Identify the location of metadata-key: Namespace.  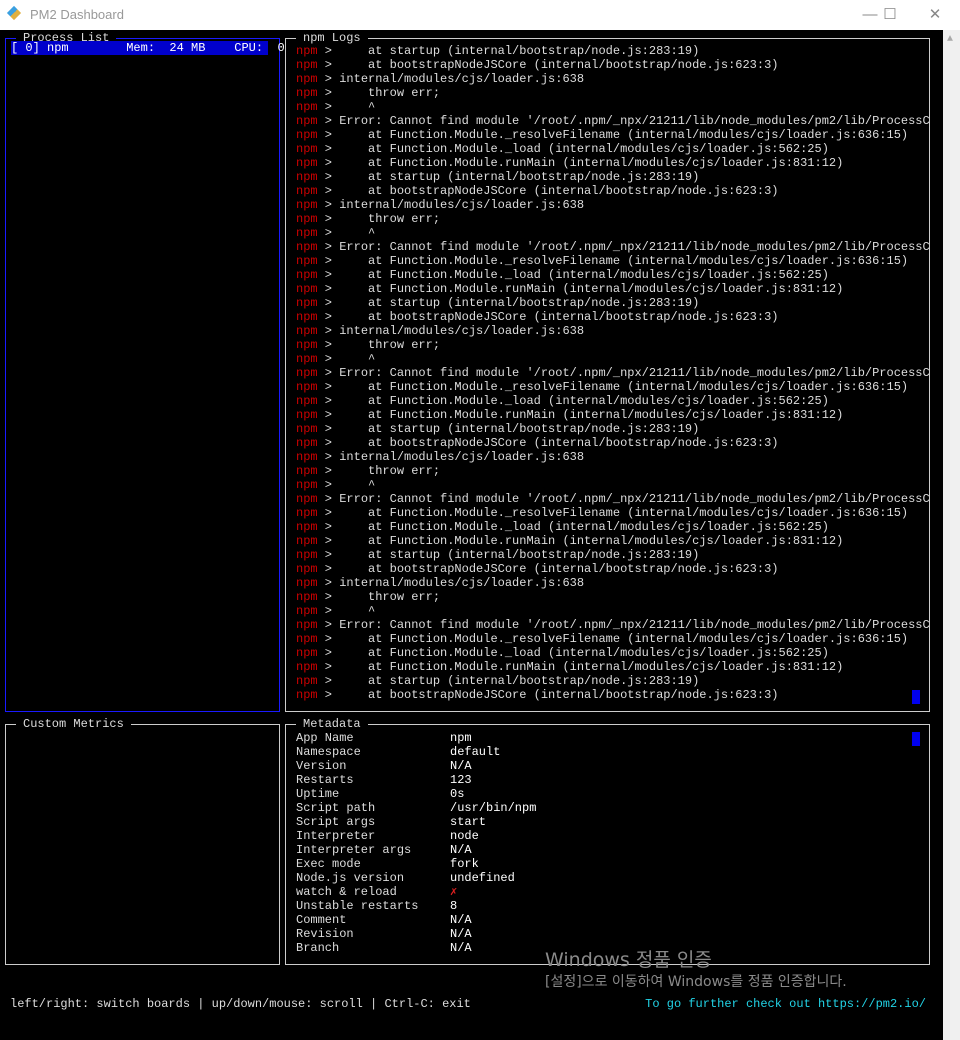
(328, 752).